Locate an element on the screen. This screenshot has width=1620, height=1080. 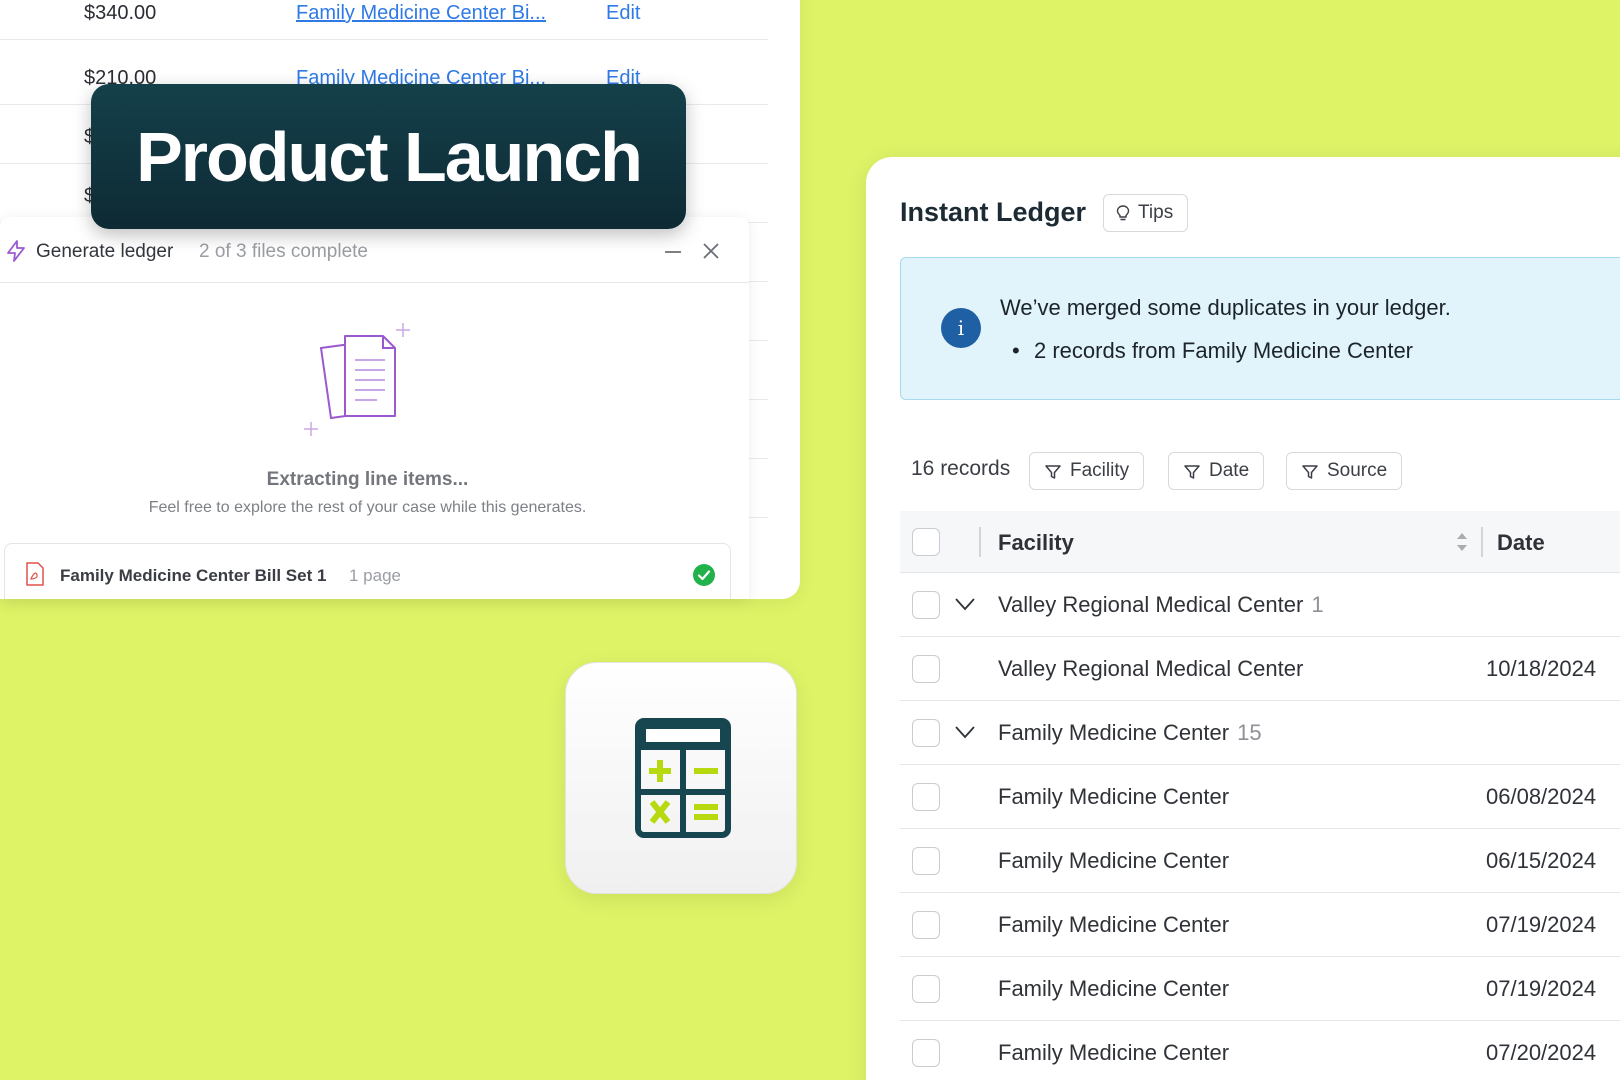
minimize-icon is located at coordinates (673, 252).